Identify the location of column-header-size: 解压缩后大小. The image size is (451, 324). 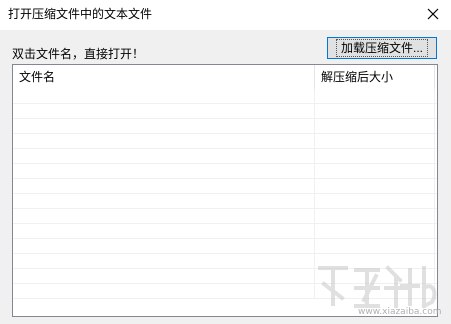
(375, 77).